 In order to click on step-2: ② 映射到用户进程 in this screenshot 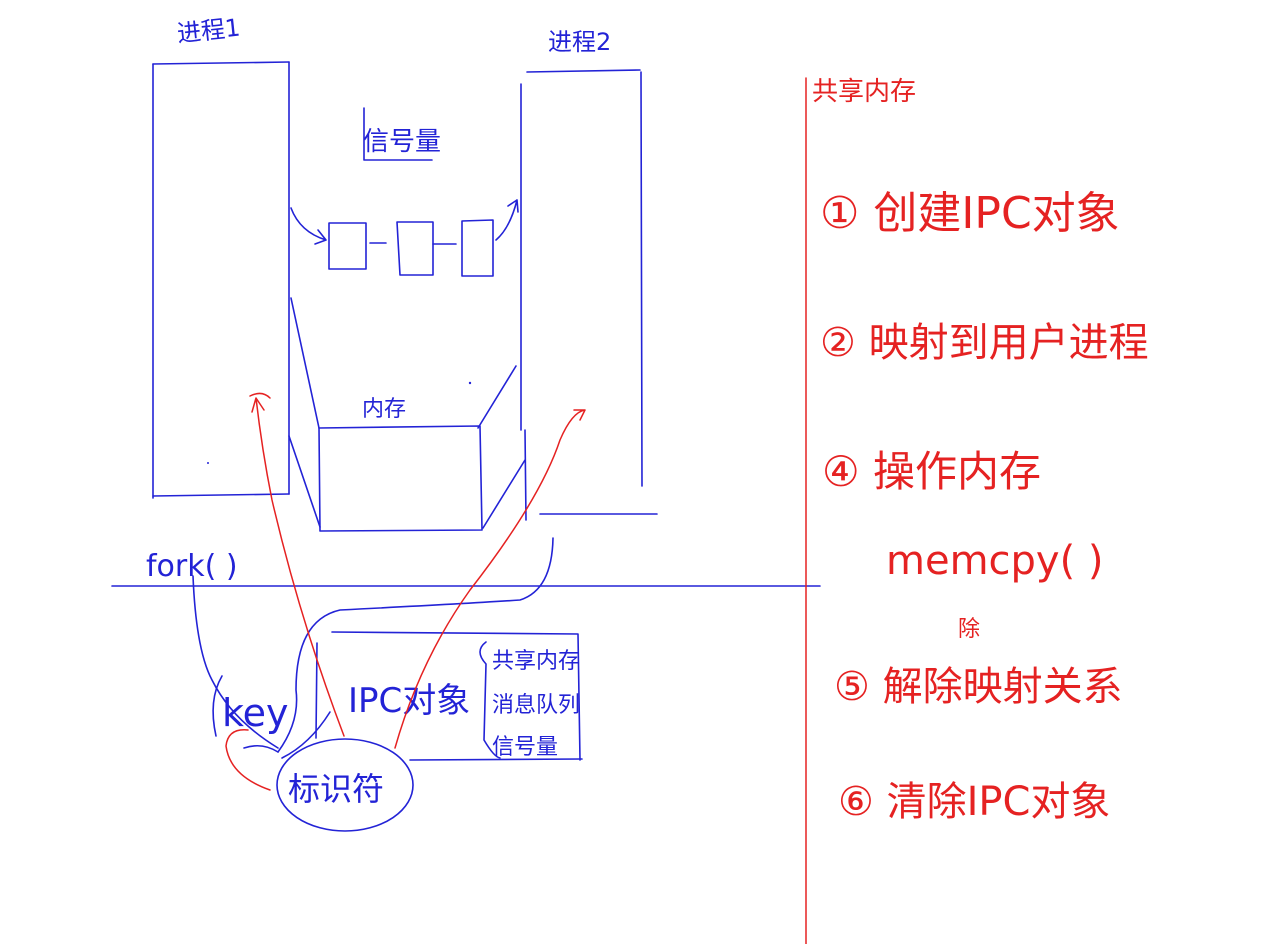, I will do `click(984, 343)`.